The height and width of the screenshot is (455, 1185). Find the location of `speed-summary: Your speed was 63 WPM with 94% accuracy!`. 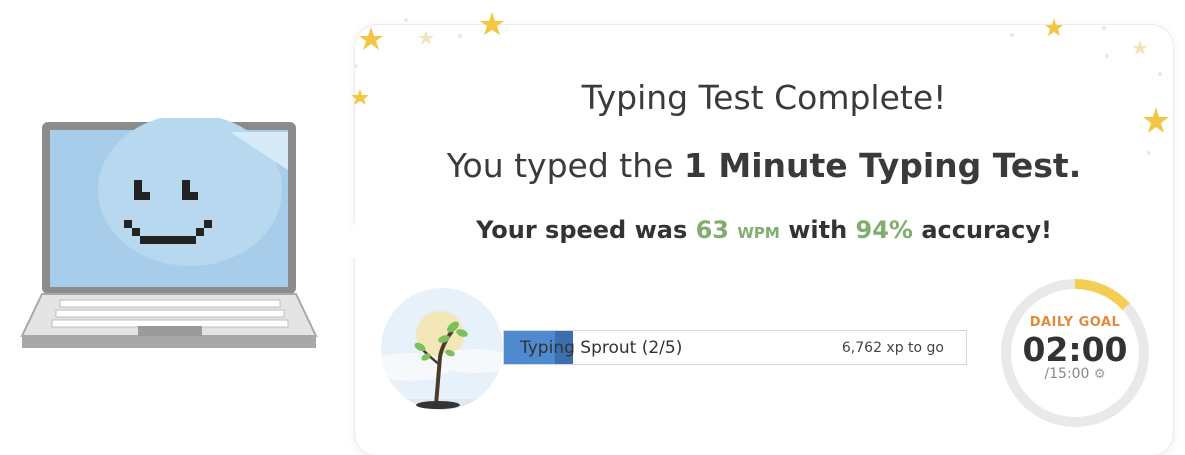

speed-summary: Your speed was 63 WPM with 94% accuracy! is located at coordinates (764, 230).